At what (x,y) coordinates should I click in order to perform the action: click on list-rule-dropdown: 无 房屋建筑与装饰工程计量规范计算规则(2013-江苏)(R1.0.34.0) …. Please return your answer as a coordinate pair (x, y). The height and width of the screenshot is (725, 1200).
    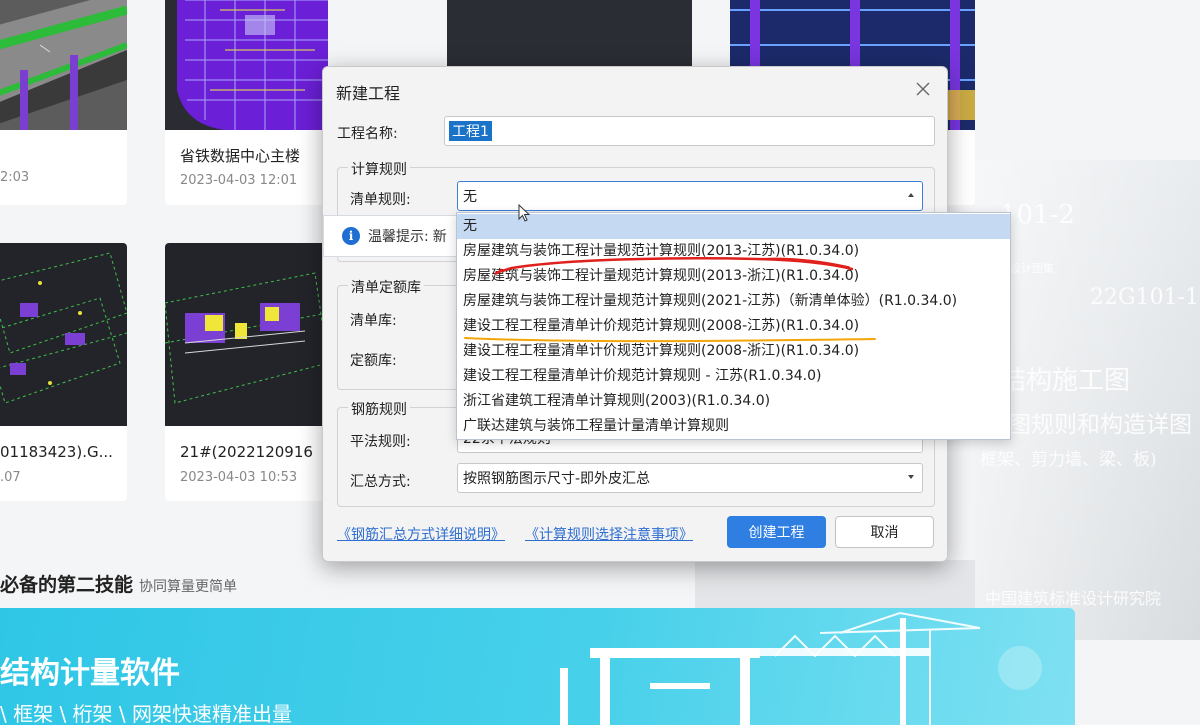
    Looking at the image, I should click on (733, 326).